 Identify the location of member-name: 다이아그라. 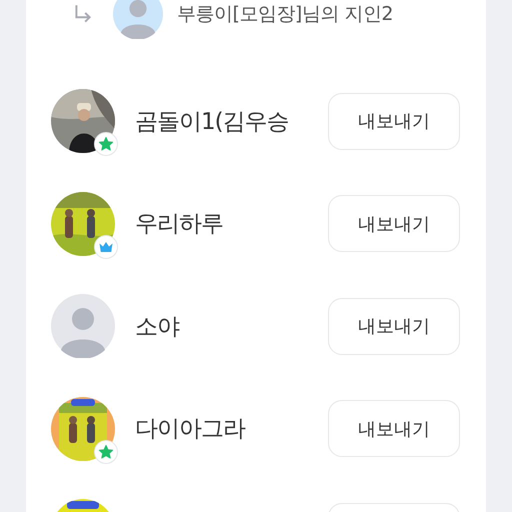
(190, 429).